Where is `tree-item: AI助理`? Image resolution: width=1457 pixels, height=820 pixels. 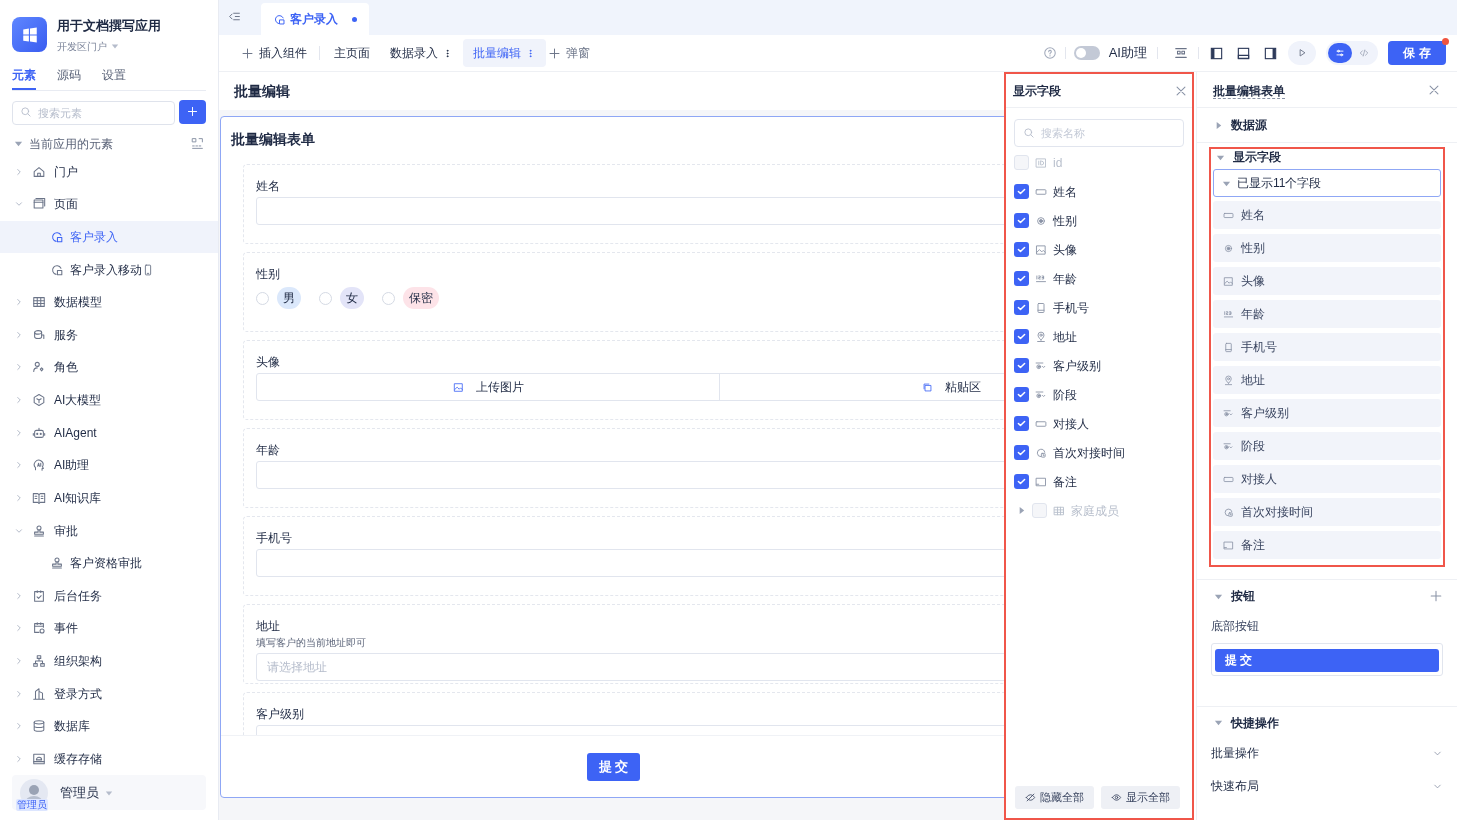
tree-item: AI助理 is located at coordinates (109, 465).